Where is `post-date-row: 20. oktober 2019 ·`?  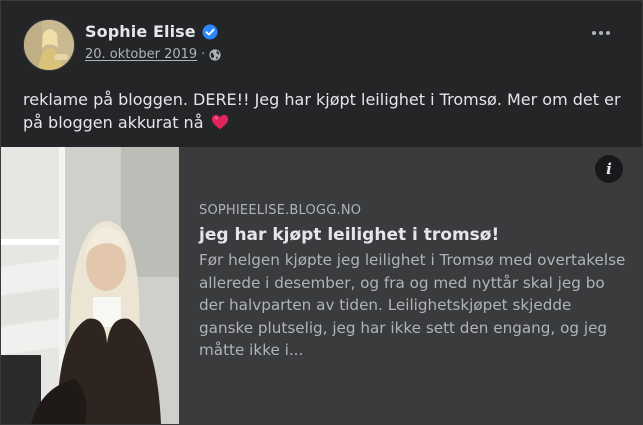 post-date-row: 20. oktober 2019 · is located at coordinates (153, 54).